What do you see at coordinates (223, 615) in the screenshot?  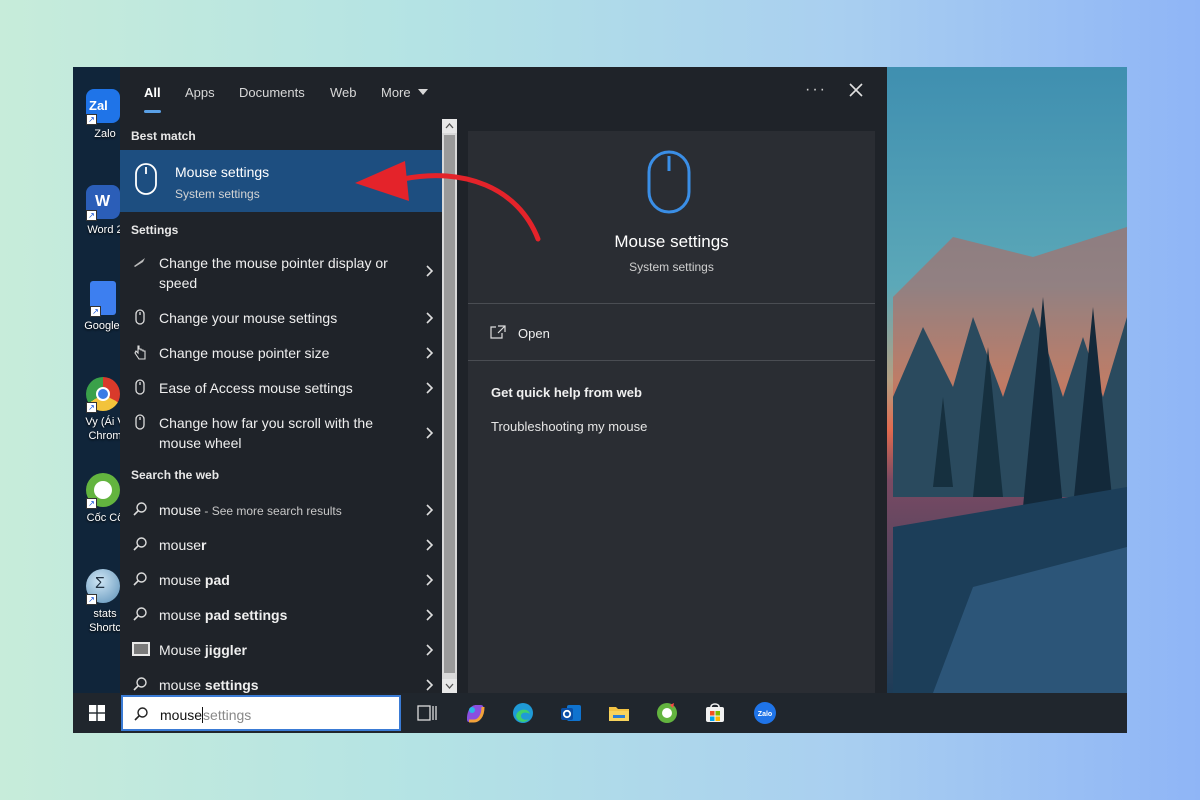 I see `result-label: mouse pad settings` at bounding box center [223, 615].